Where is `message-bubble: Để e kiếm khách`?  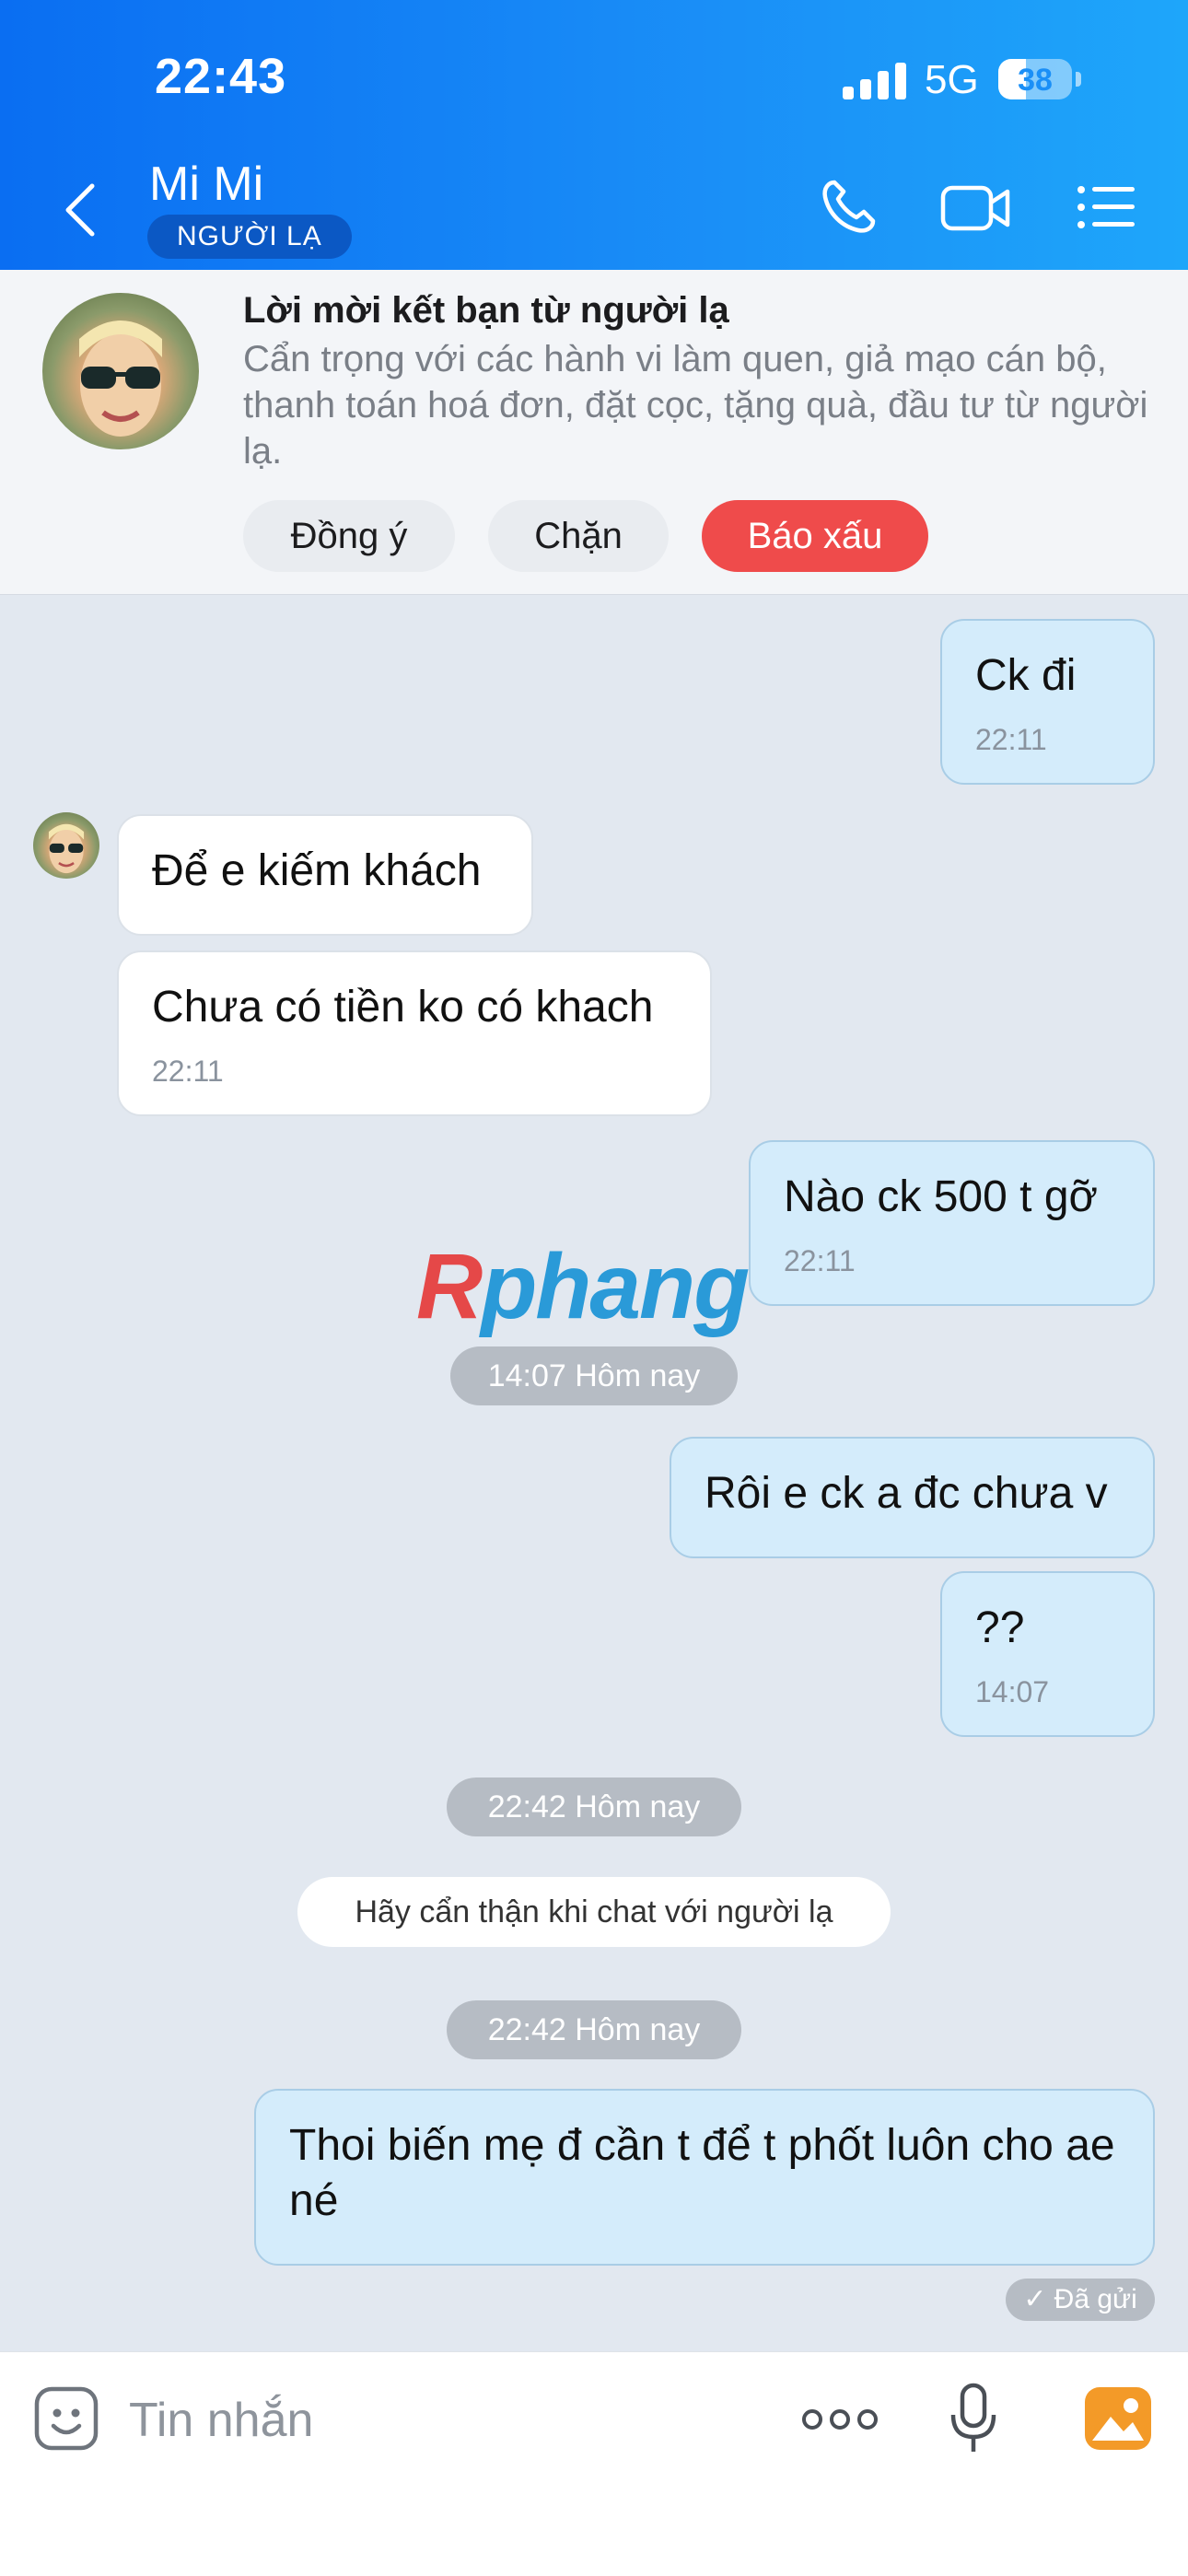 message-bubble: Để e kiếm khách is located at coordinates (325, 875).